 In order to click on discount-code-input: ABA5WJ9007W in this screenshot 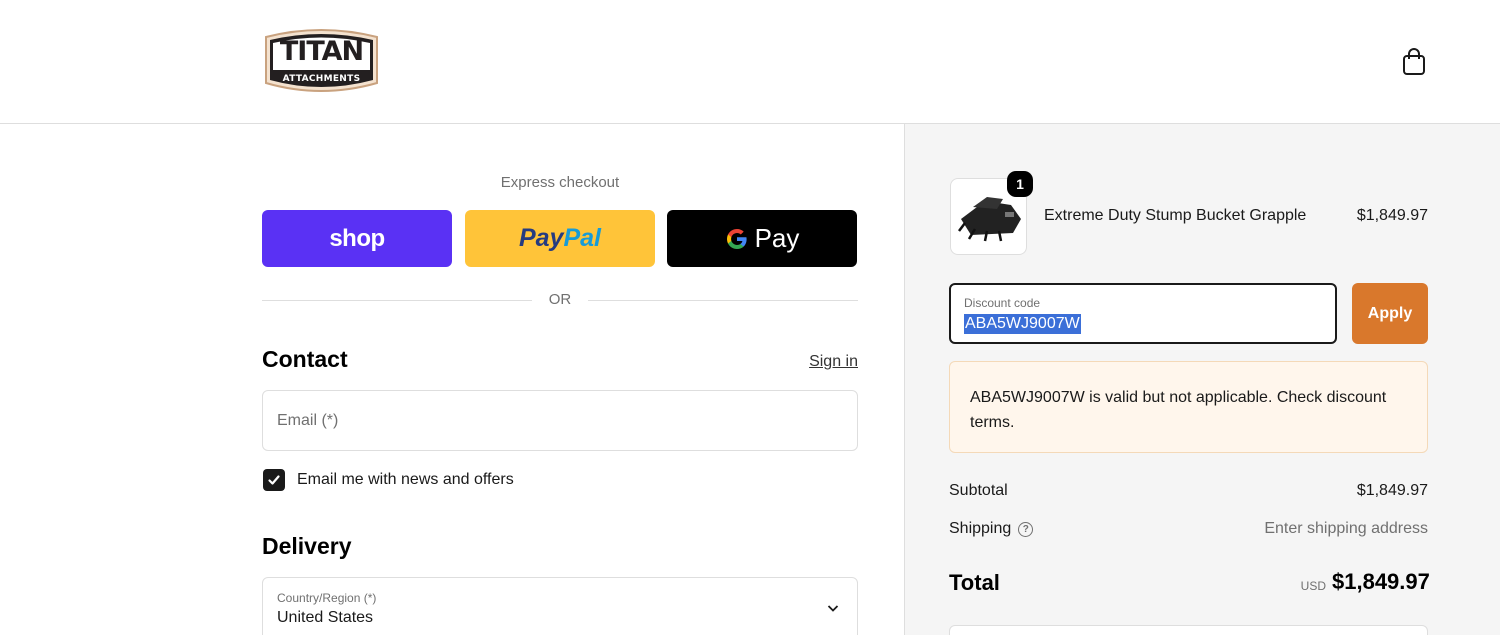, I will do `click(1022, 324)`.